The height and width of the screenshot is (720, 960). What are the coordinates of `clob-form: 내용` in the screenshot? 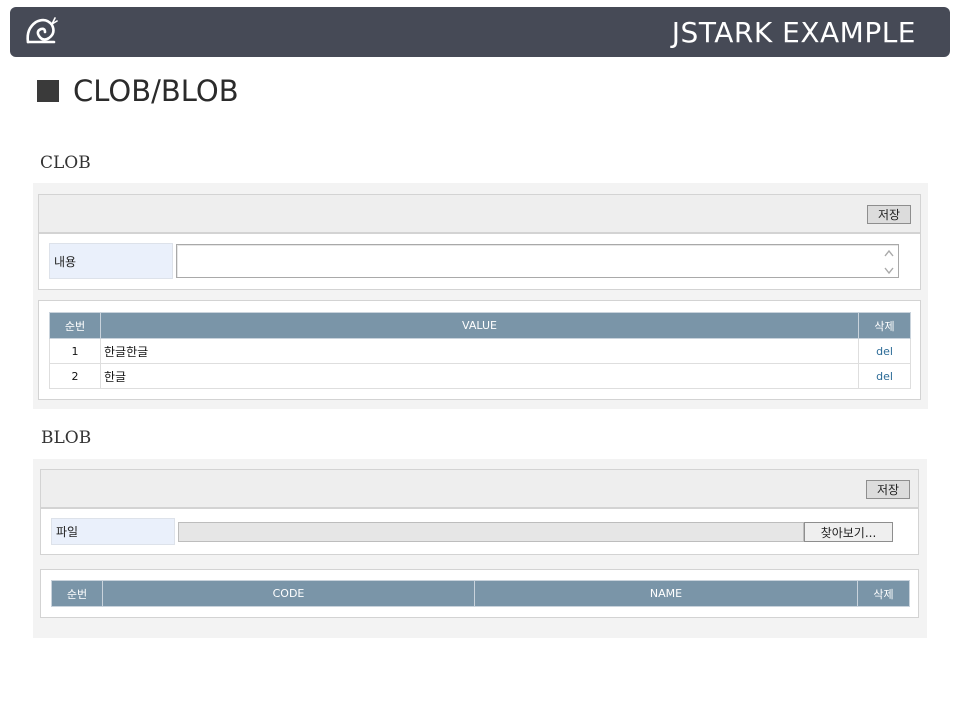 It's located at (479, 261).